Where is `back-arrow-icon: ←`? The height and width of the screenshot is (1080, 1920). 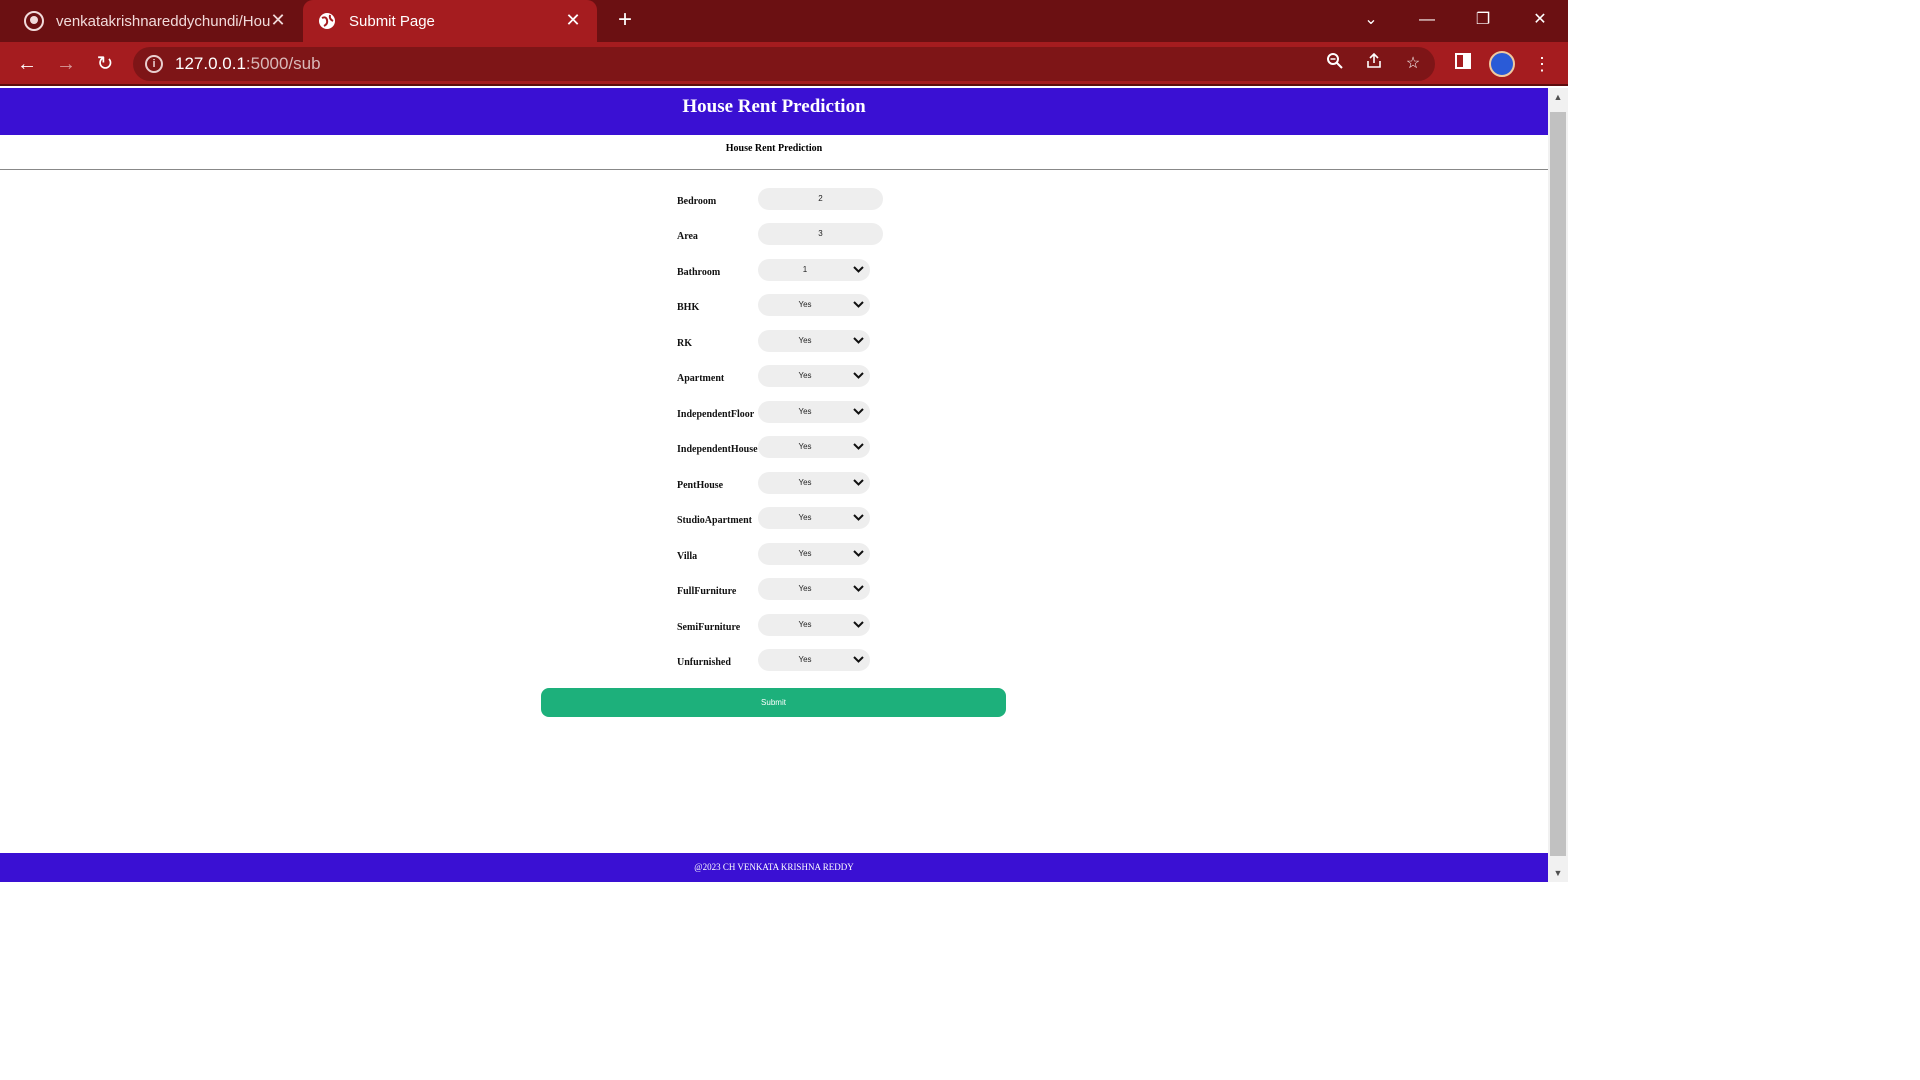
back-arrow-icon: ← is located at coordinates (27, 64).